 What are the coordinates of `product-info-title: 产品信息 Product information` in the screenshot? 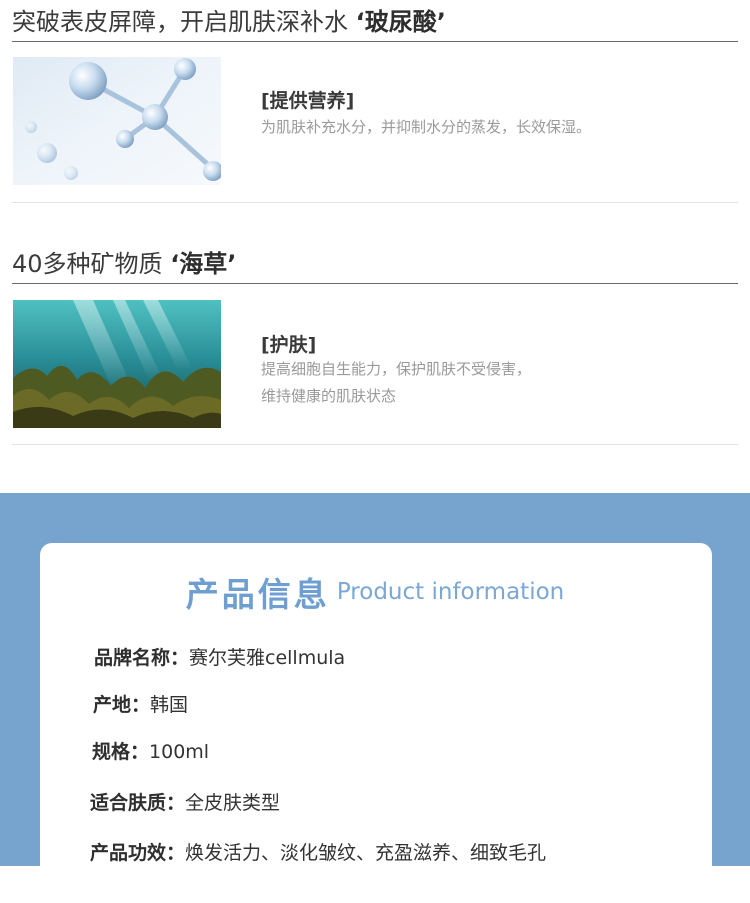 It's located at (375, 592).